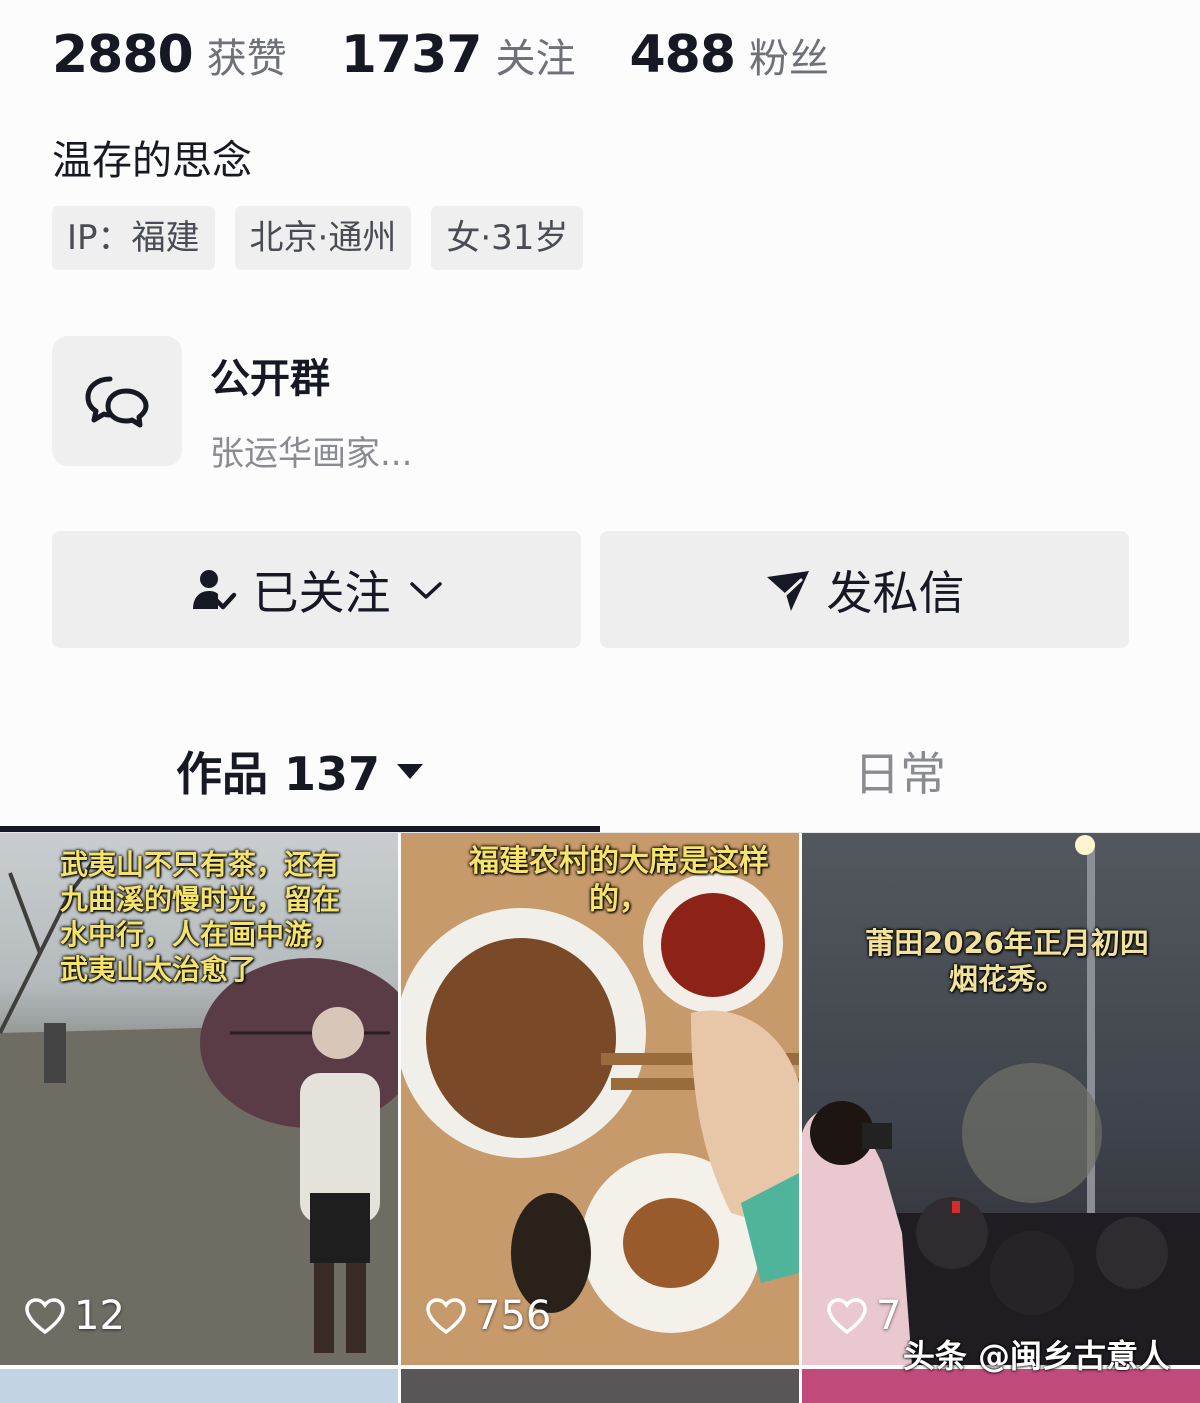 The width and height of the screenshot is (1200, 1403). I want to click on send-message-button: 发私信, so click(864, 589).